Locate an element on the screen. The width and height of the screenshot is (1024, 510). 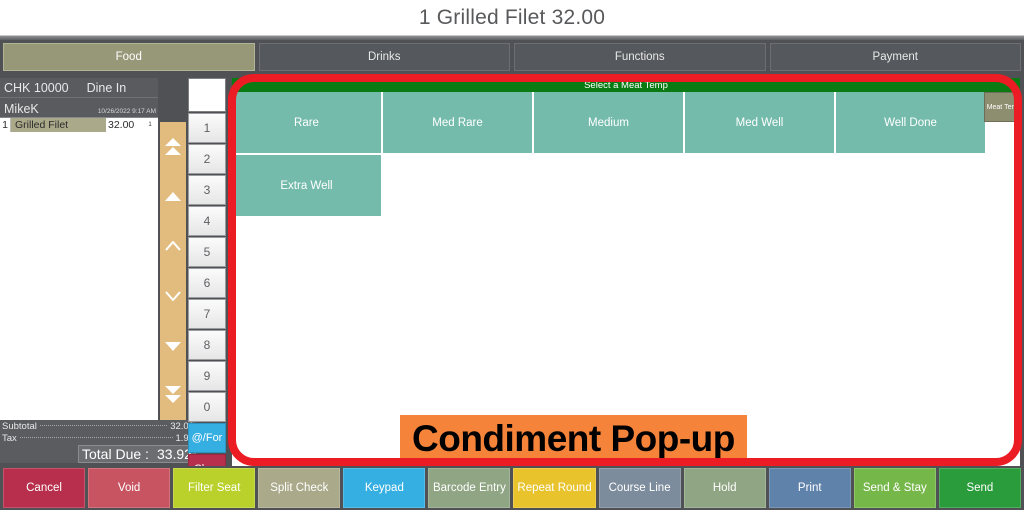
split-check-button: Split Check is located at coordinates (299, 488).